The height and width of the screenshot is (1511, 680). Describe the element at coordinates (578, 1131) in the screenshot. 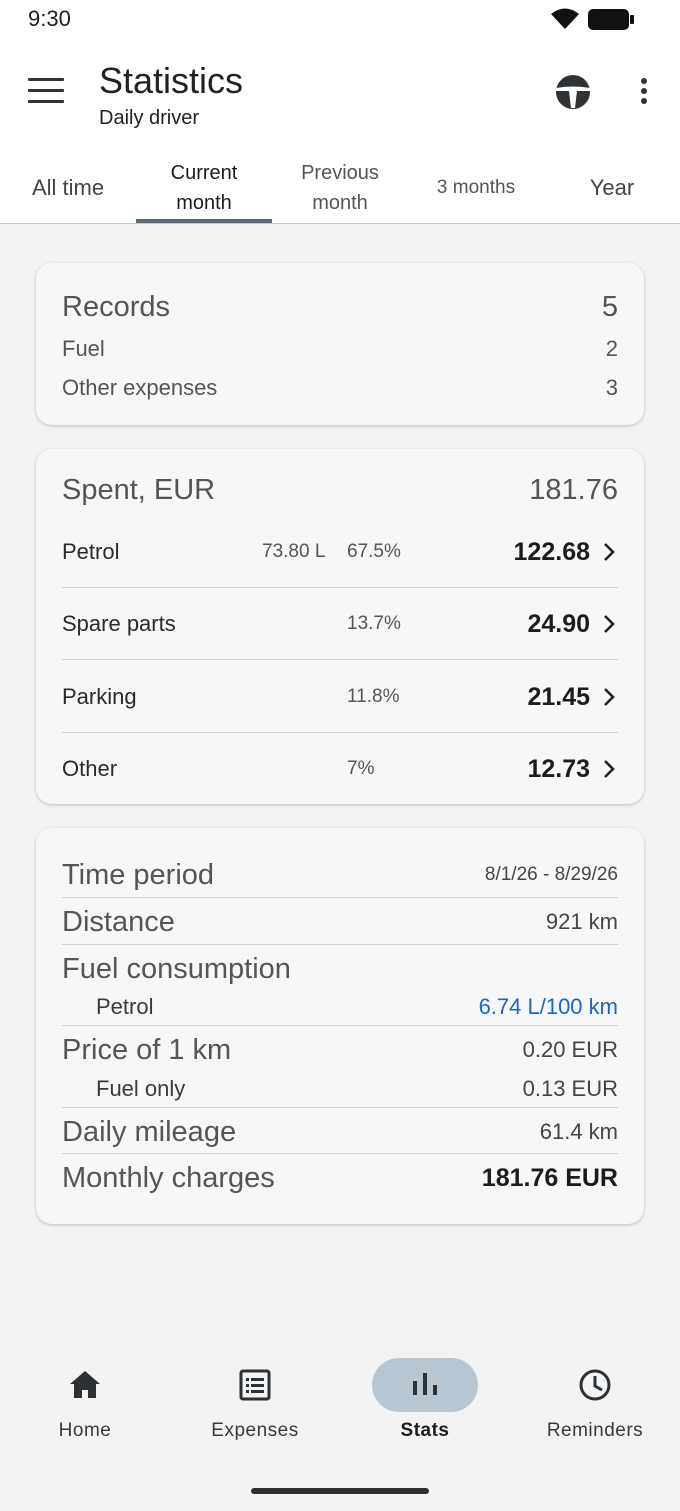

I see `daily-mileage-value: 61.4 km` at that location.